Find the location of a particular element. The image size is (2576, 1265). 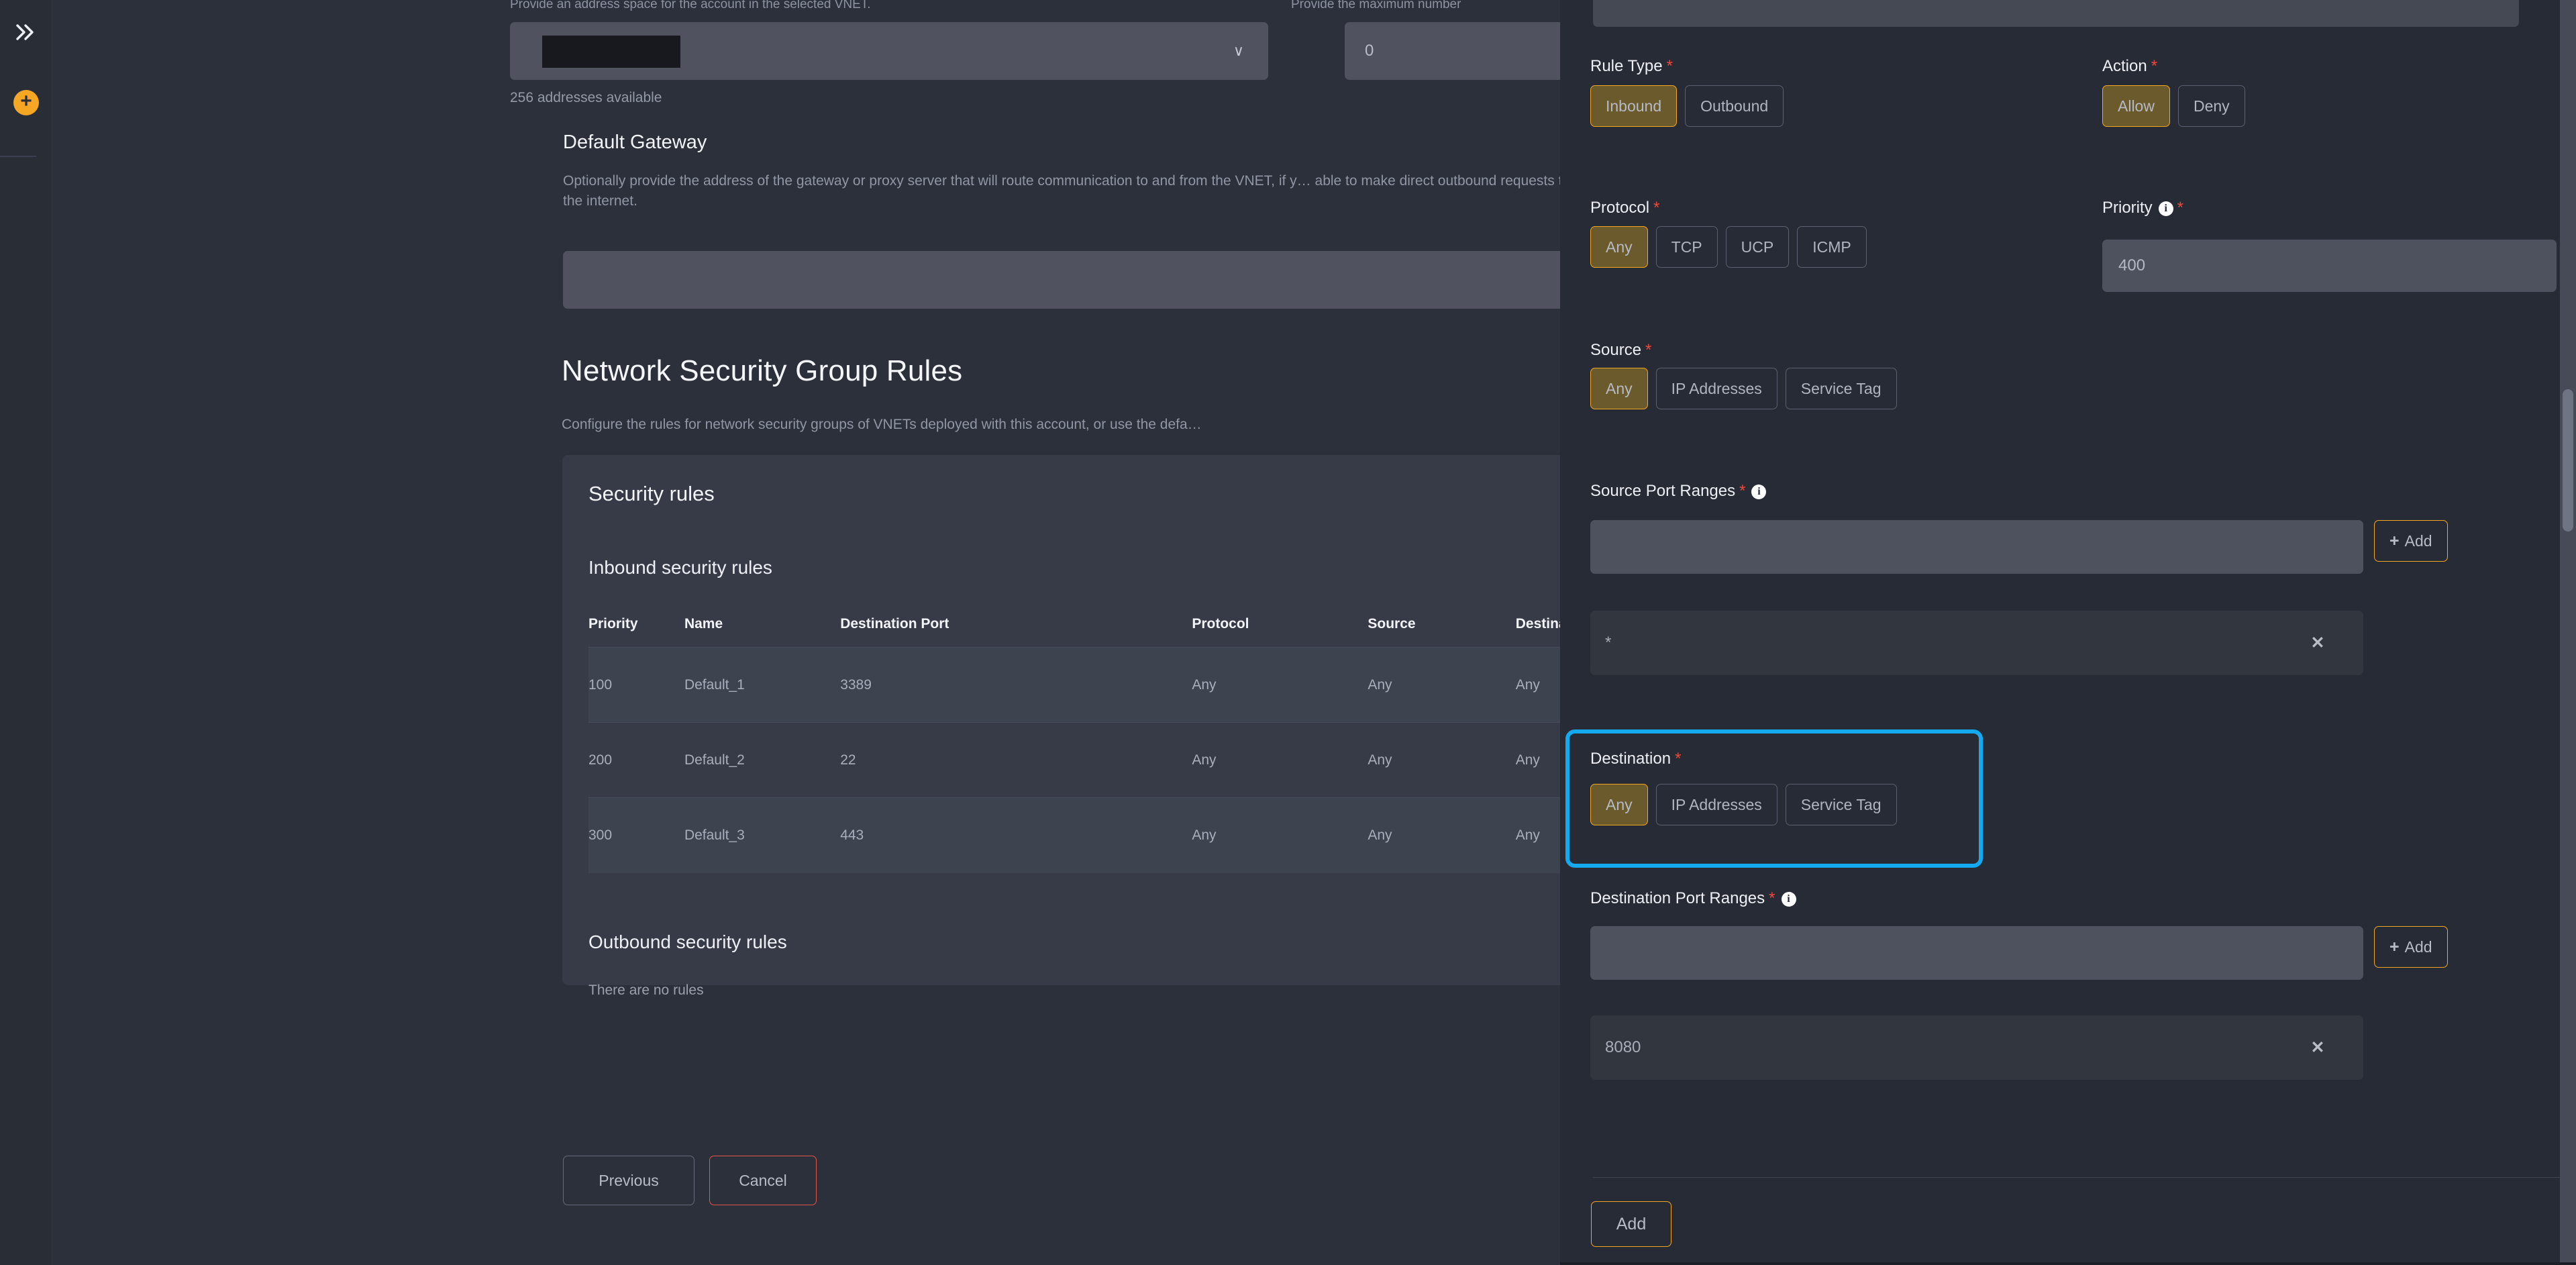

action-option-deny: Deny is located at coordinates (2211, 106).